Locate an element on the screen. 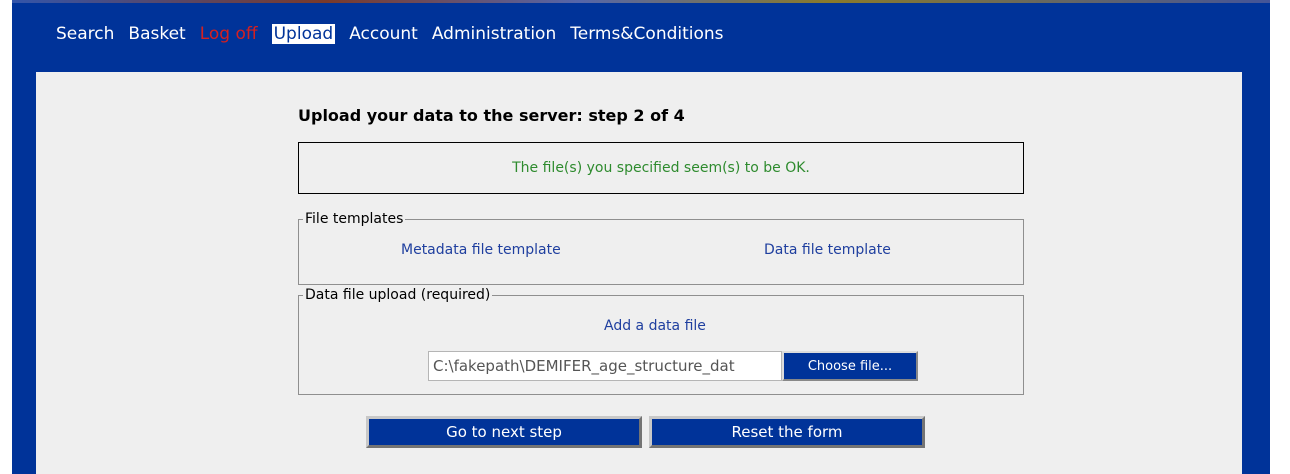 This screenshot has width=1290, height=474. data-template-link: Data file template is located at coordinates (827, 250).